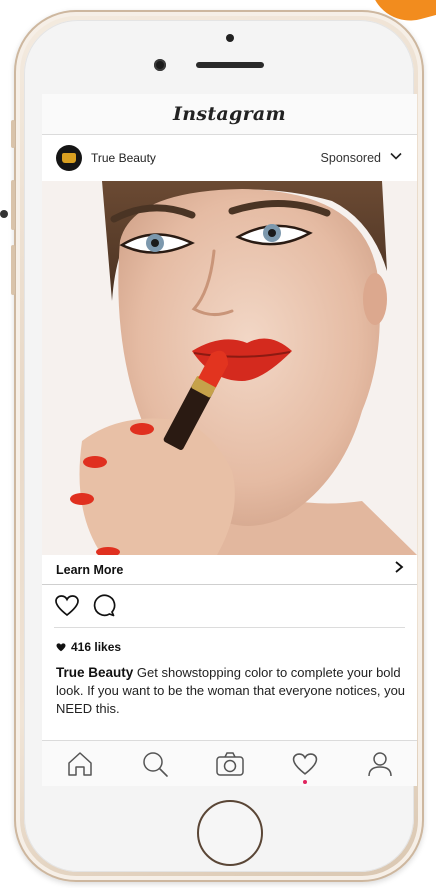 This screenshot has width=436, height=888. I want to click on comment-button, so click(104, 608).